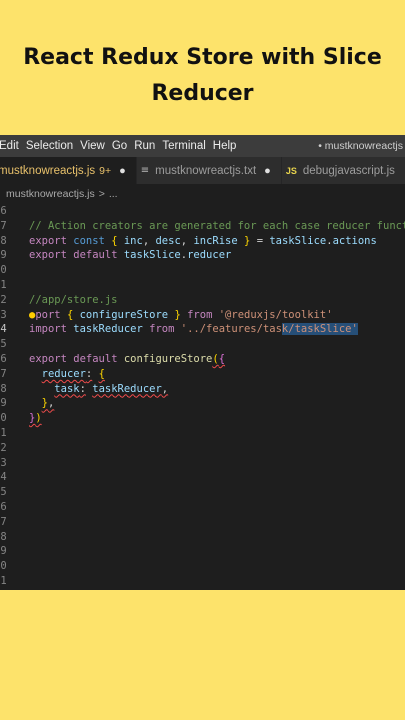 The width and height of the screenshot is (405, 720). What do you see at coordinates (48, 329) in the screenshot?
I see `code-token: import` at bounding box center [48, 329].